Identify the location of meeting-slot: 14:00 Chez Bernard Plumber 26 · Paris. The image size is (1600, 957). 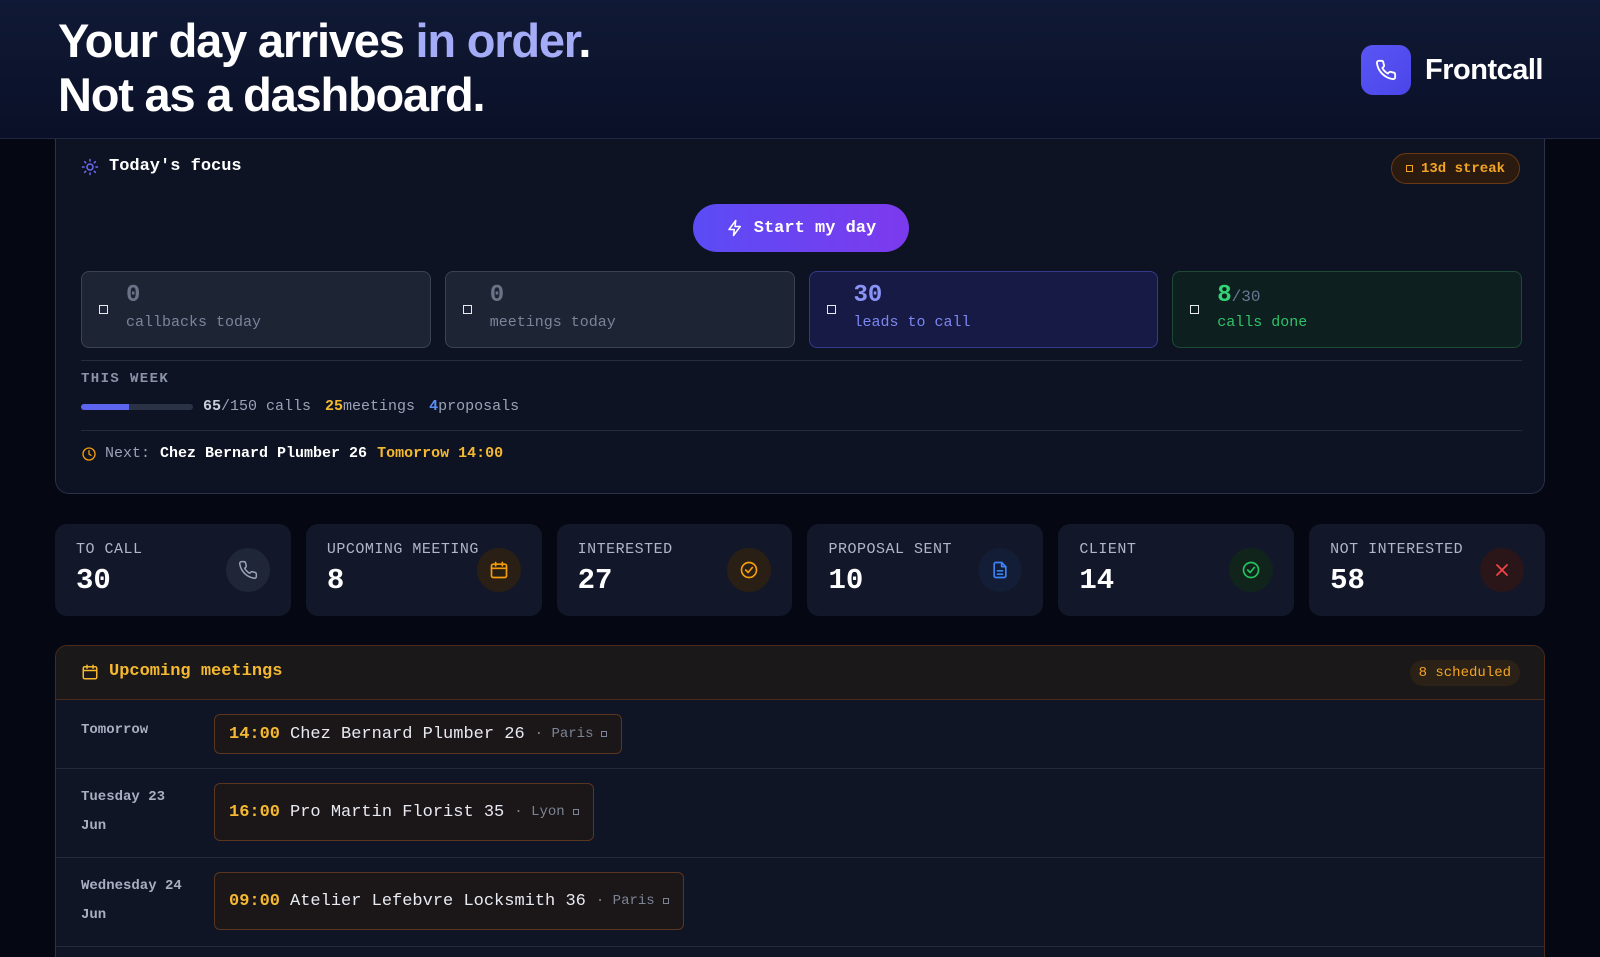
(418, 734).